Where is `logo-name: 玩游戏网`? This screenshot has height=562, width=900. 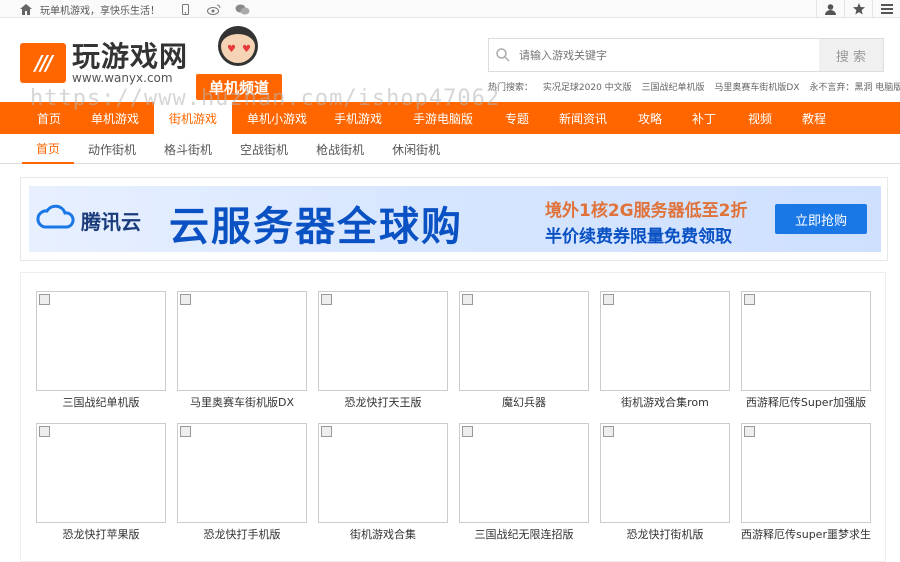
logo-name: 玩游戏网 is located at coordinates (130, 56).